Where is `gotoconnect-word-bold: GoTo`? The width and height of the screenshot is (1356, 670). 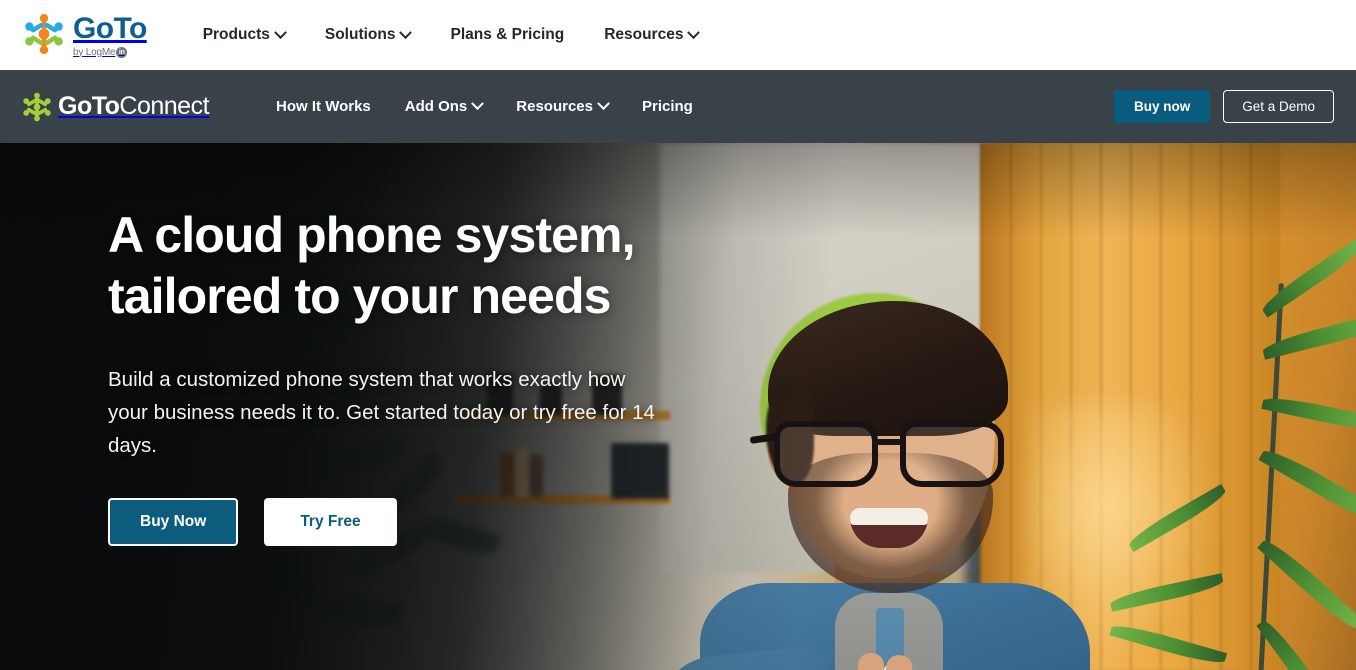
gotoconnect-word-bold: GoTo is located at coordinates (89, 106).